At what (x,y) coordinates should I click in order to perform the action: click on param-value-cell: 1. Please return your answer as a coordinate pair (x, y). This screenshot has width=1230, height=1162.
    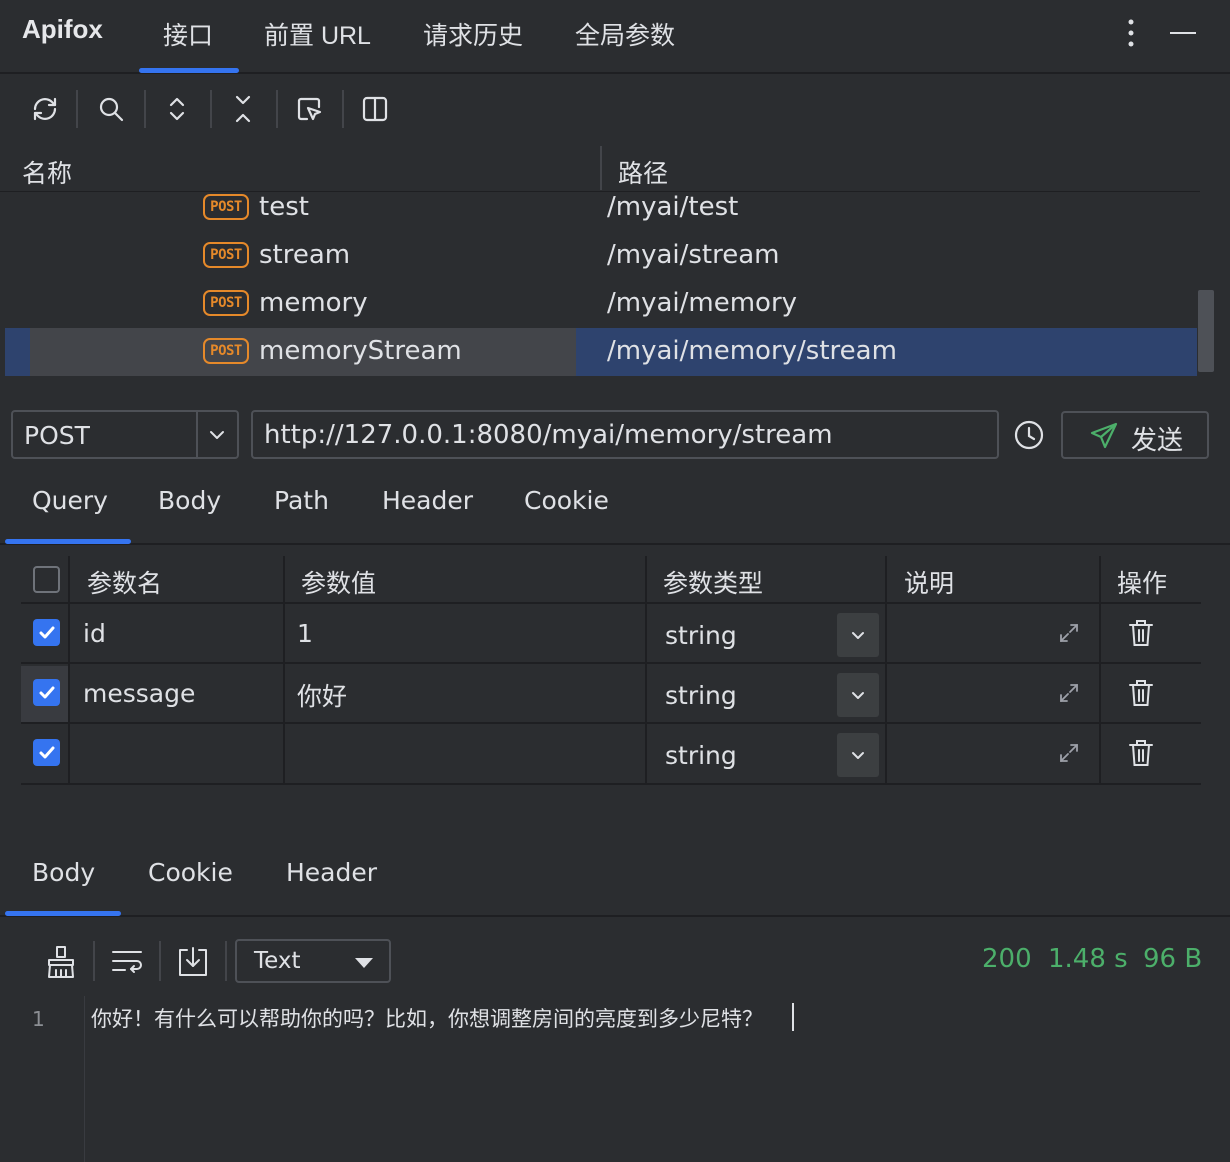
    Looking at the image, I should click on (305, 633).